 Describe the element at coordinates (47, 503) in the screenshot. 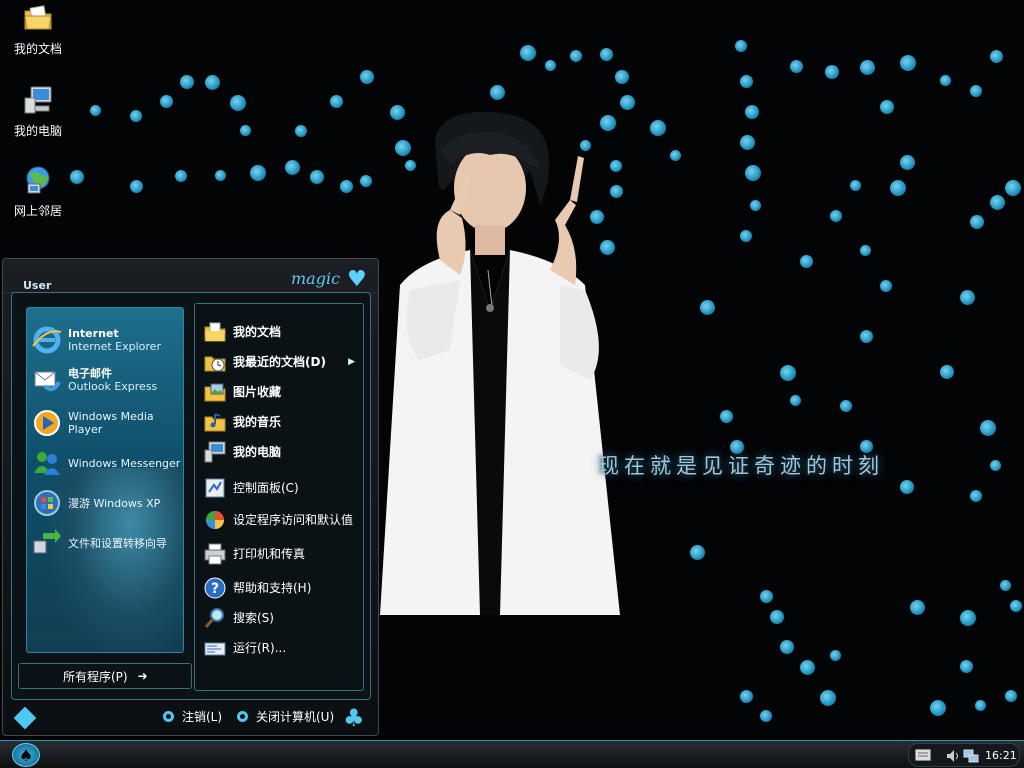

I see `tour-xp-icon` at that location.